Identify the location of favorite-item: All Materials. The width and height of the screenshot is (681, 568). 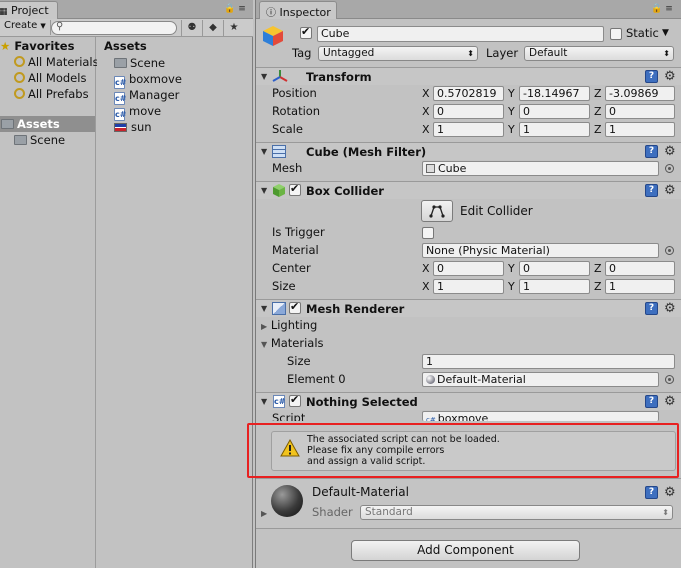
(56, 62).